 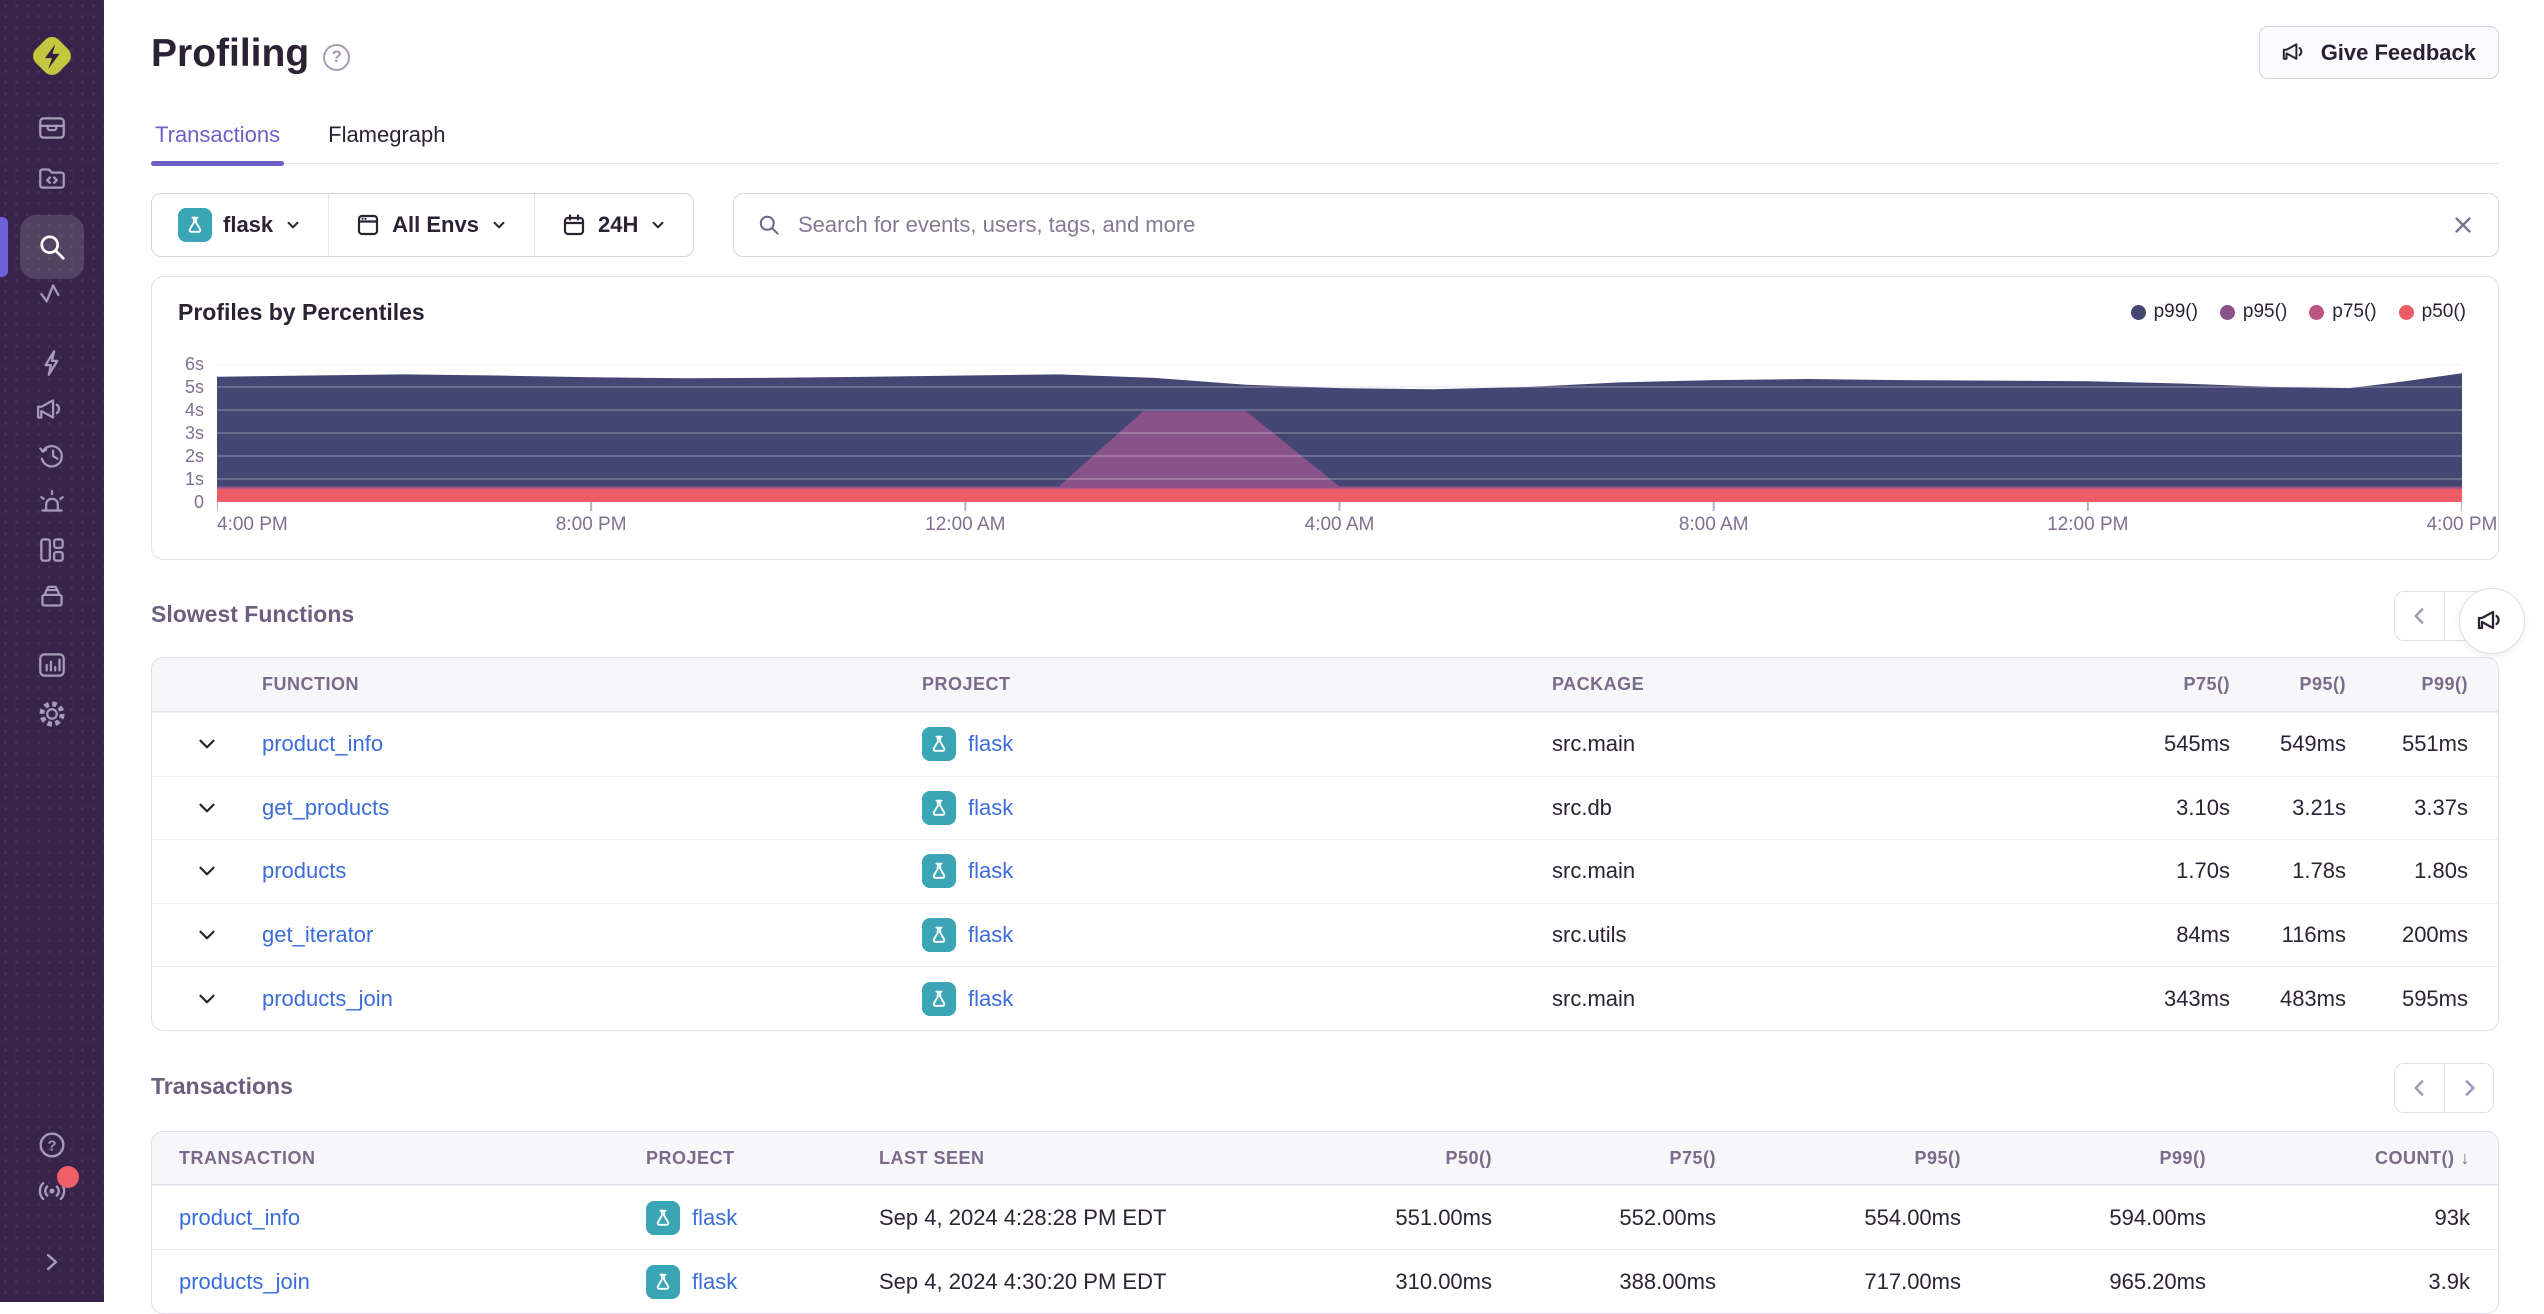 I want to click on sidebar-item-alerts, so click(x=52, y=503).